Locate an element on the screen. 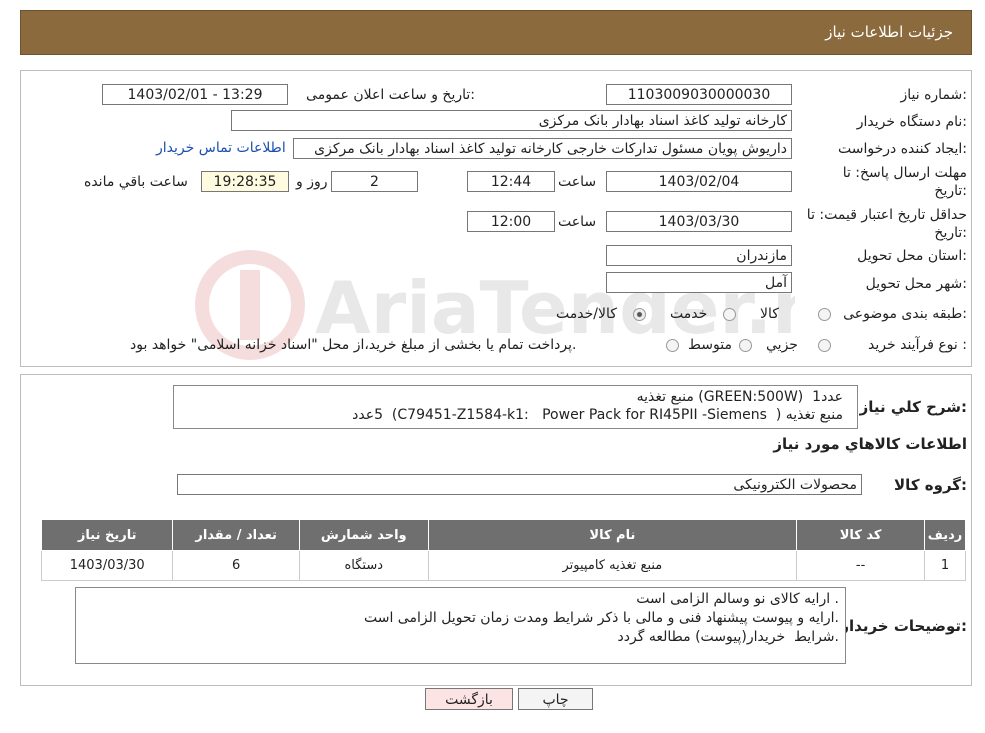 The height and width of the screenshot is (733, 985). validity-time-field: 12:00 is located at coordinates (511, 221).